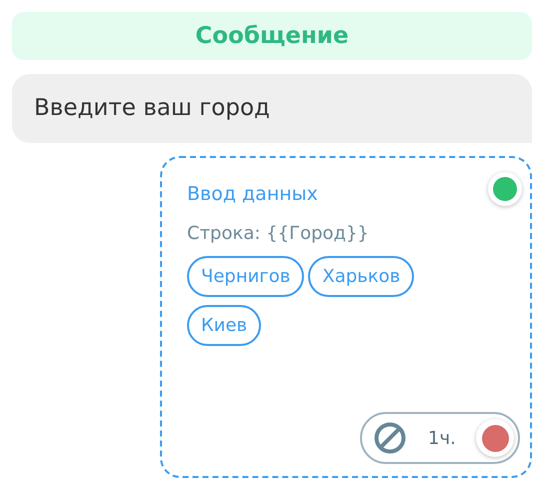  What do you see at coordinates (152, 109) in the screenshot?
I see `message-text: Введите ваш город` at bounding box center [152, 109].